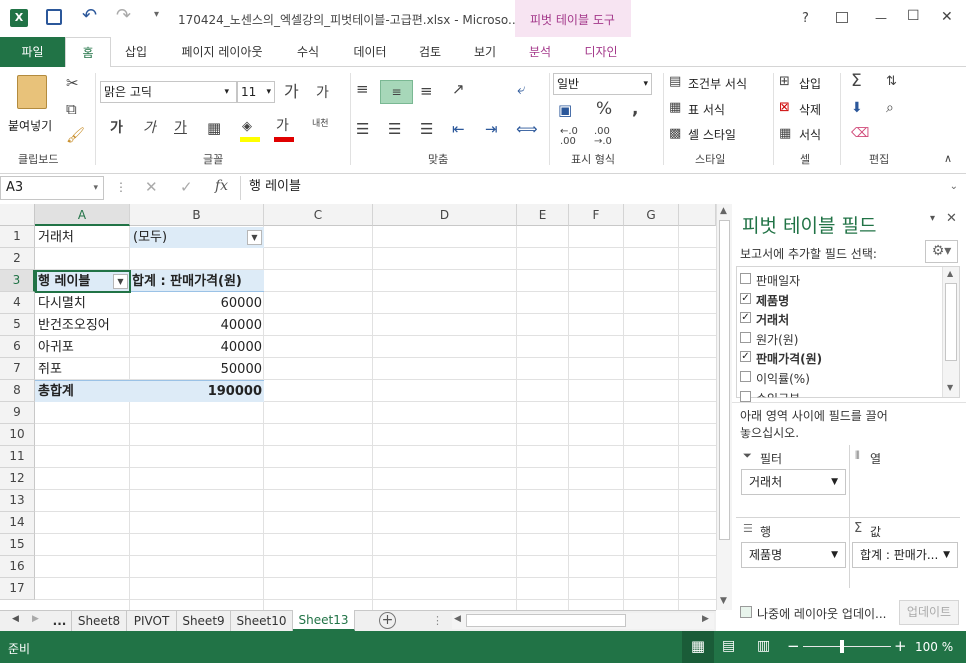  I want to click on pivot-row-label: 반건조오징어, so click(74, 325).